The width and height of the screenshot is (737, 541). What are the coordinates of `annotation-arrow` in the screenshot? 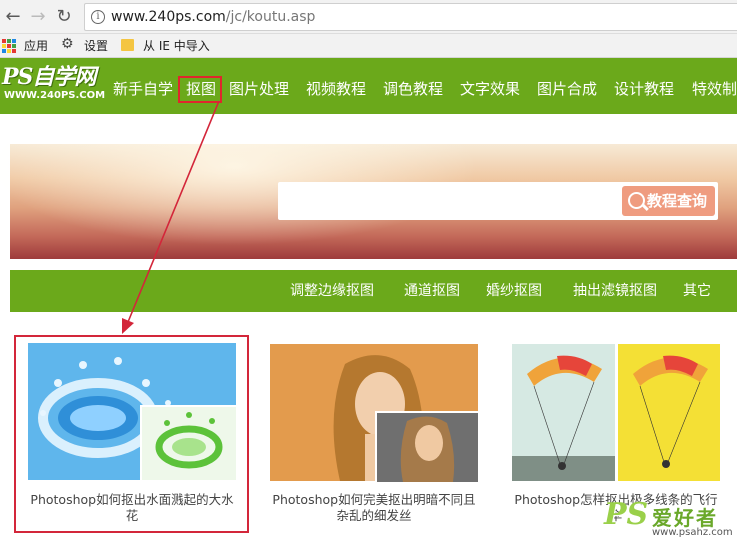 It's located at (171, 217).